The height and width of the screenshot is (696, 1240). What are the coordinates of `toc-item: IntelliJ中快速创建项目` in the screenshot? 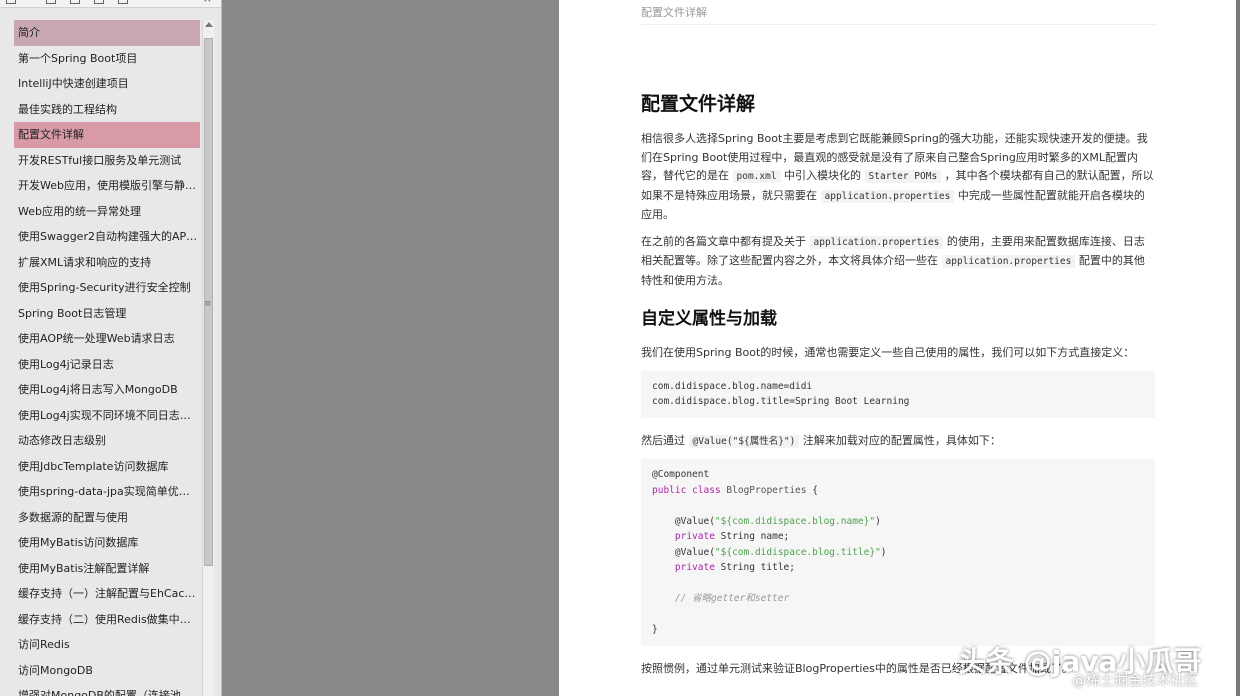 It's located at (107, 84).